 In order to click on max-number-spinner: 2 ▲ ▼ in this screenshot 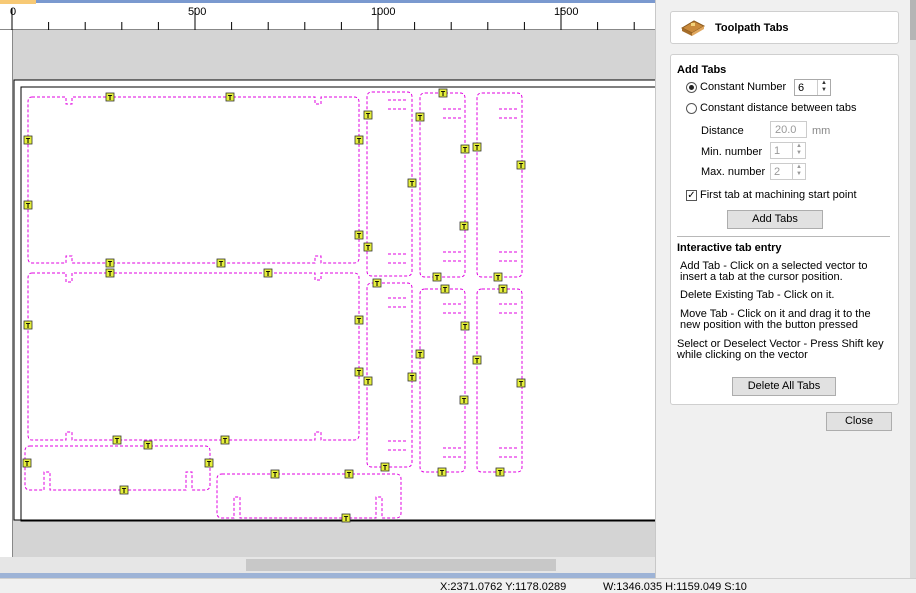, I will do `click(788, 171)`.